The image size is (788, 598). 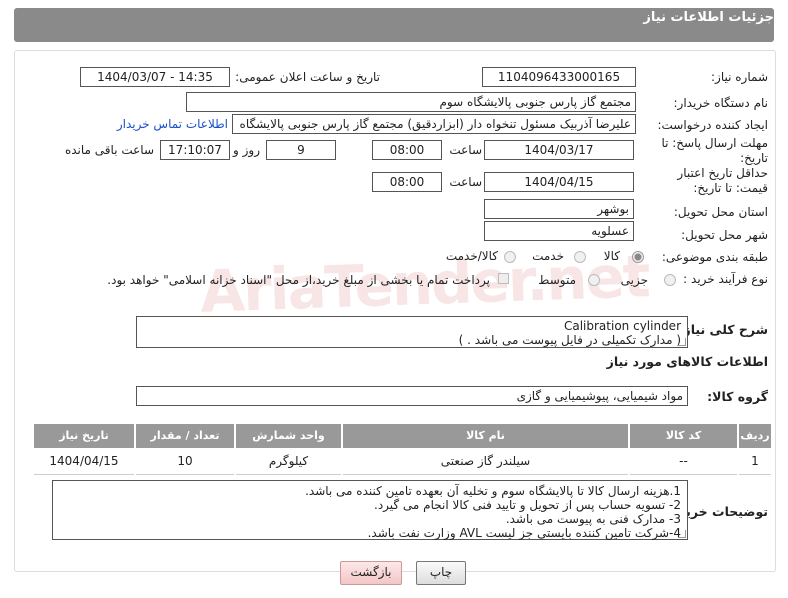 What do you see at coordinates (485, 461) in the screenshot?
I see `table-cell-name: سیلندر گاز صنعتی` at bounding box center [485, 461].